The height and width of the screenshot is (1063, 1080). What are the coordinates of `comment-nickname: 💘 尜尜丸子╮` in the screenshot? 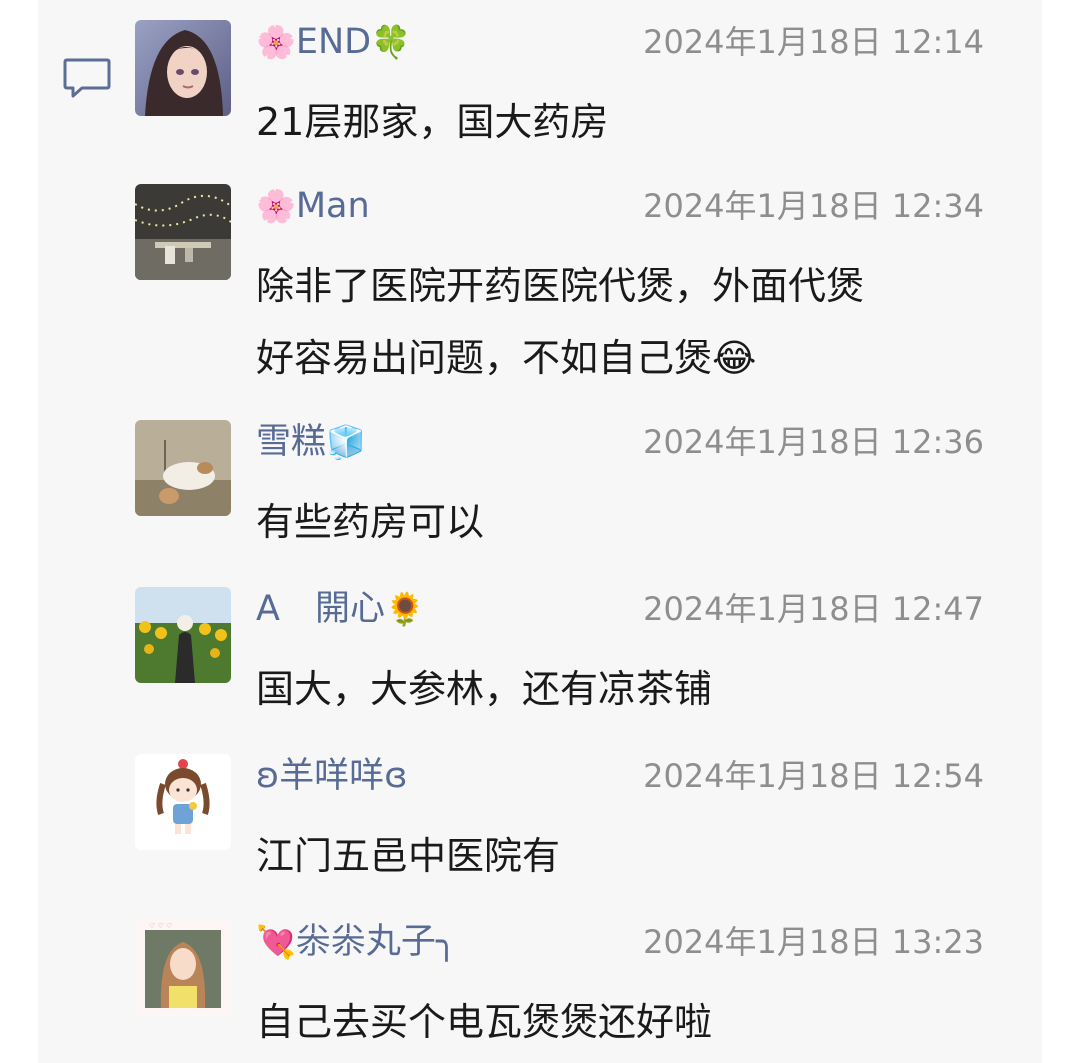 It's located at (356, 942).